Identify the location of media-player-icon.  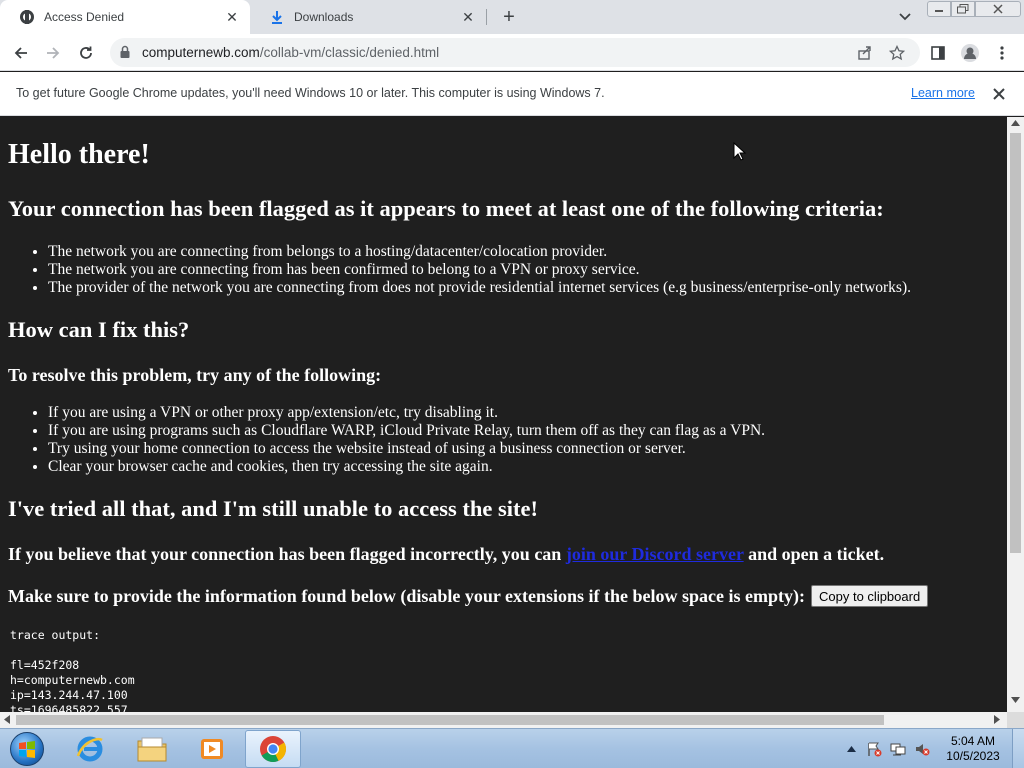
(212, 749).